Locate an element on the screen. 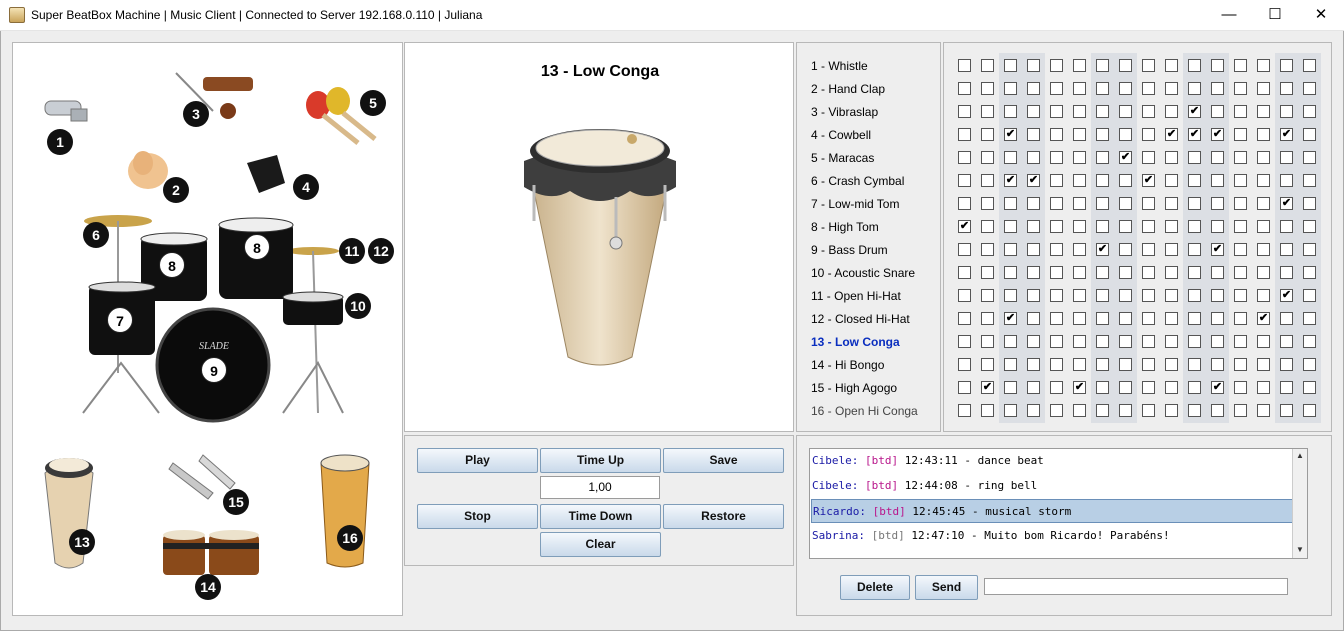 The height and width of the screenshot is (631, 1344). scrollbar: ▲ ▼ is located at coordinates (1299, 503).